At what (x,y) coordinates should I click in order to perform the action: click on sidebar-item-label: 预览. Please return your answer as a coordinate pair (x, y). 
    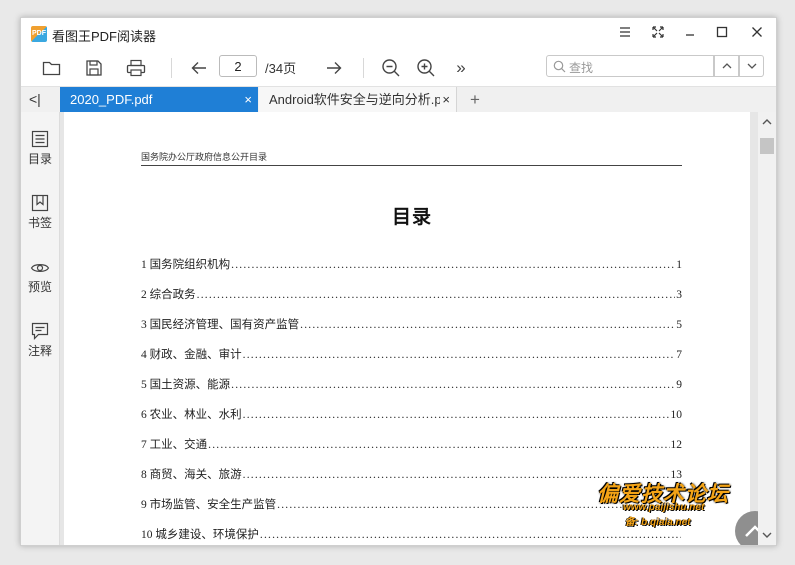
    Looking at the image, I should click on (39, 287).